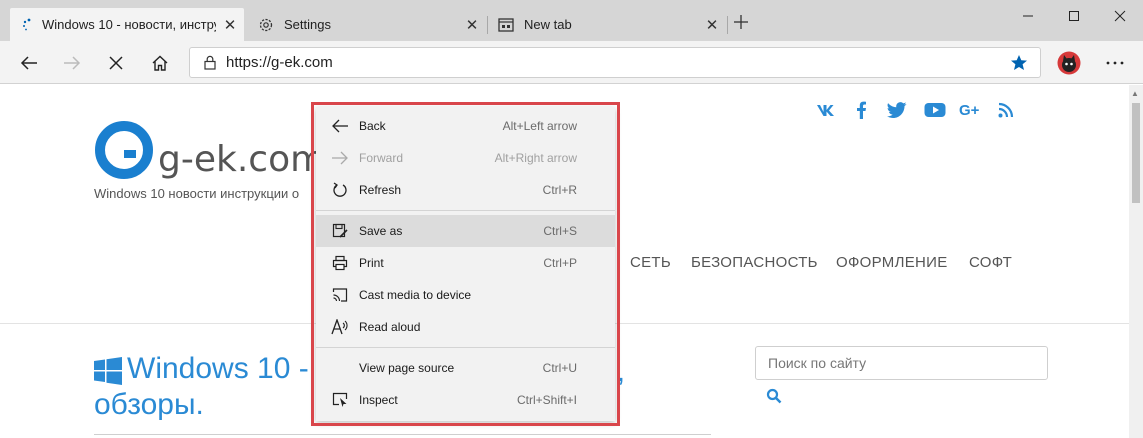 This screenshot has height=438, width=1143. I want to click on close-window-icon, so click(1120, 16).